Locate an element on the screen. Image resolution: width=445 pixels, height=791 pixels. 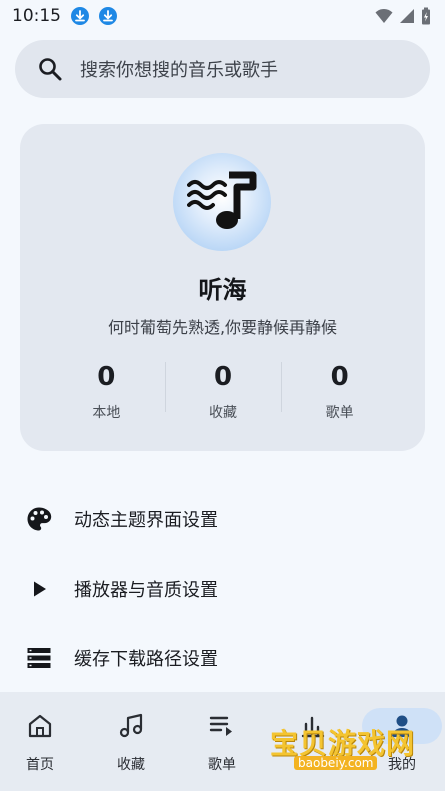
profile-motto: 何时葡萄先熟透,你要静候再静候 is located at coordinates (222, 327).